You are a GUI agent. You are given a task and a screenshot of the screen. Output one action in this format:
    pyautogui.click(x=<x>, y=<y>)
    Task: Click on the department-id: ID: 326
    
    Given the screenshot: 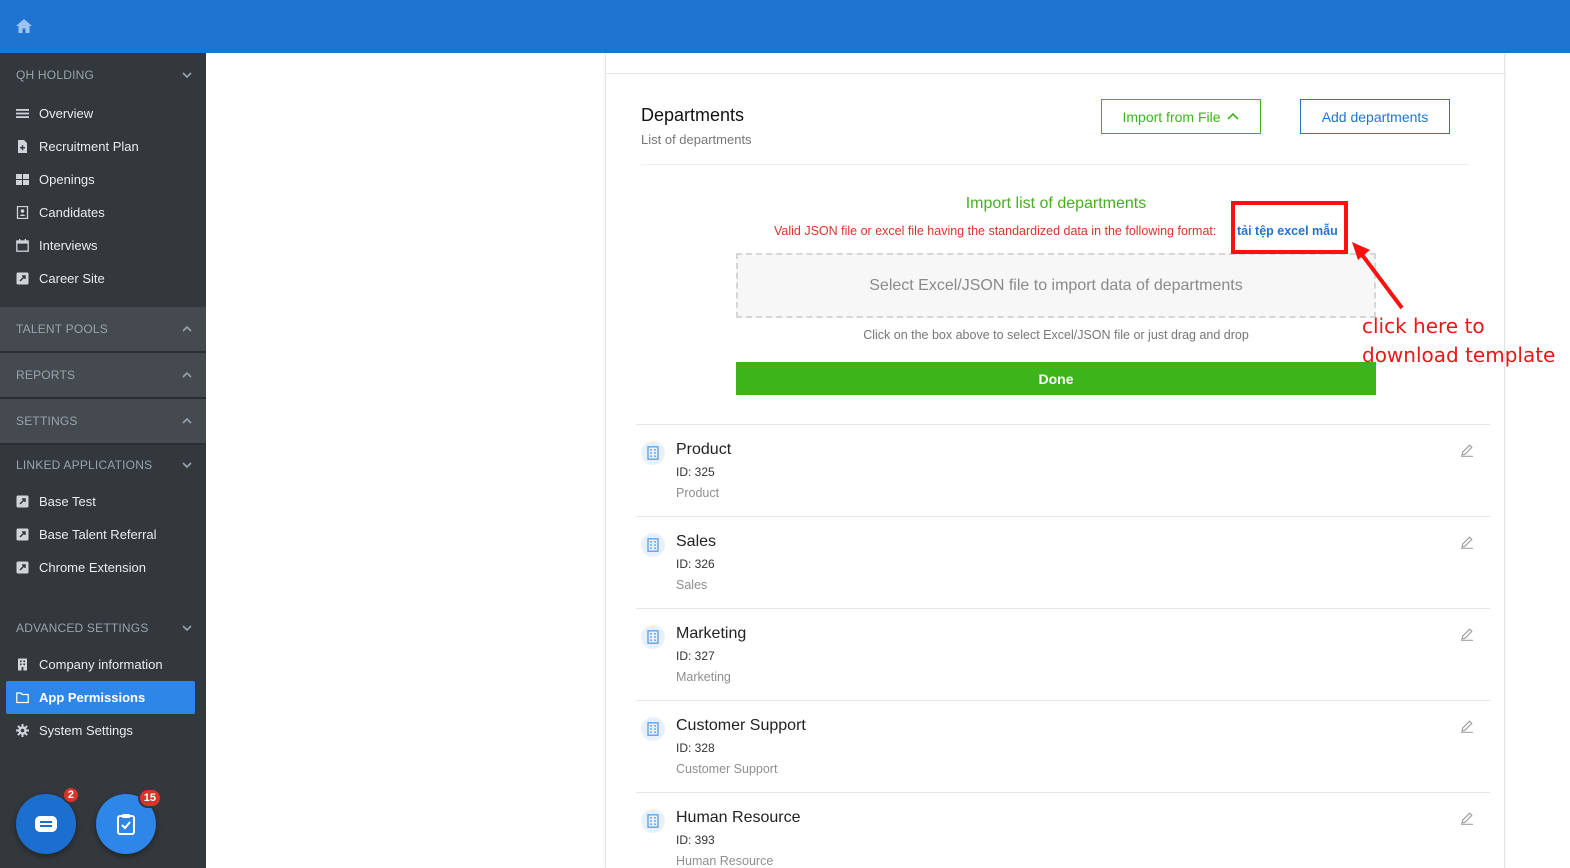 What is the action you would take?
    pyautogui.click(x=695, y=564)
    